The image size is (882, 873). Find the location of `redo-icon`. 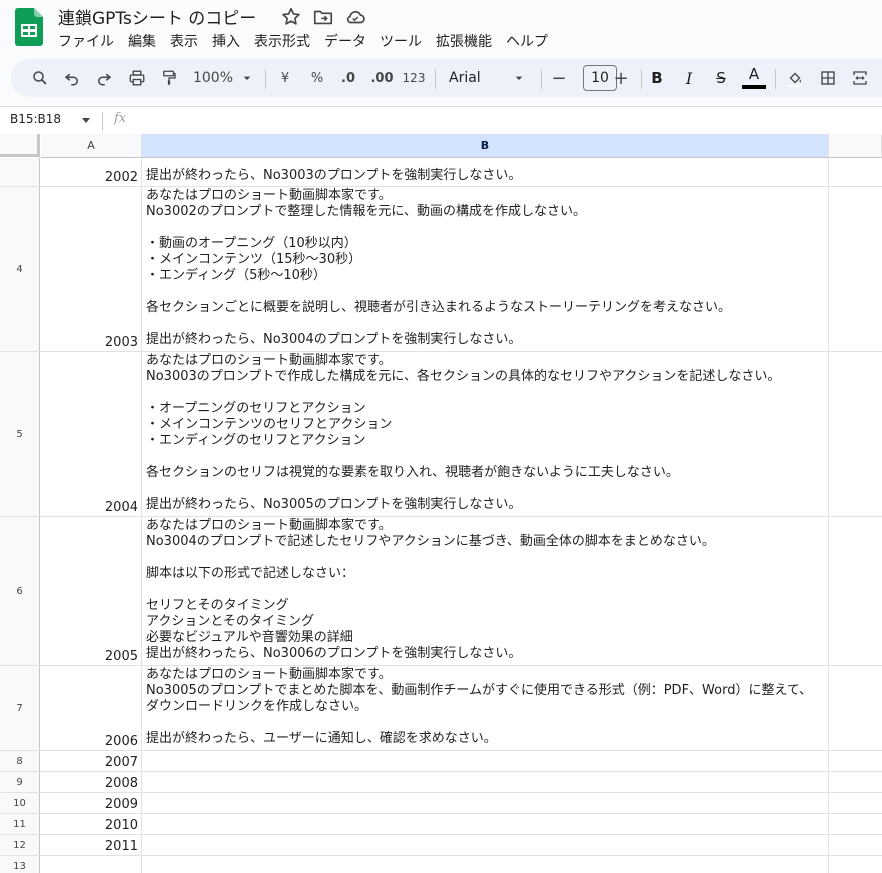

redo-icon is located at coordinates (105, 79).